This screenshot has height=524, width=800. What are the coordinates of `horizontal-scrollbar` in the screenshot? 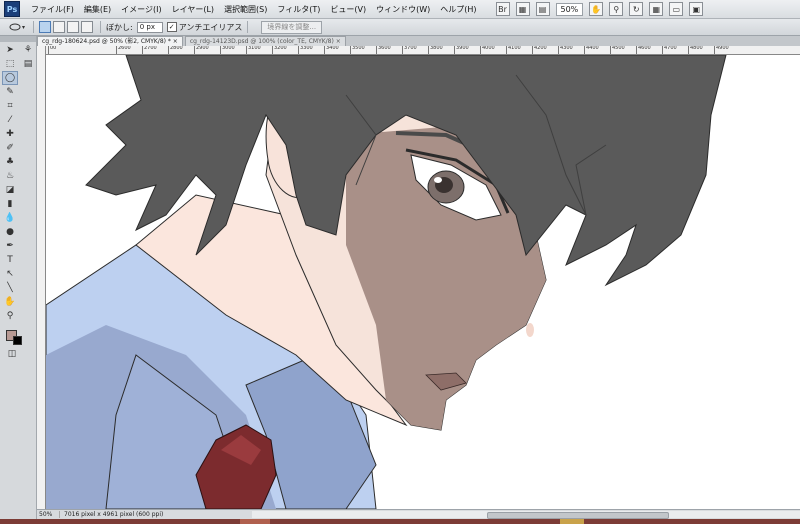 It's located at (526, 515).